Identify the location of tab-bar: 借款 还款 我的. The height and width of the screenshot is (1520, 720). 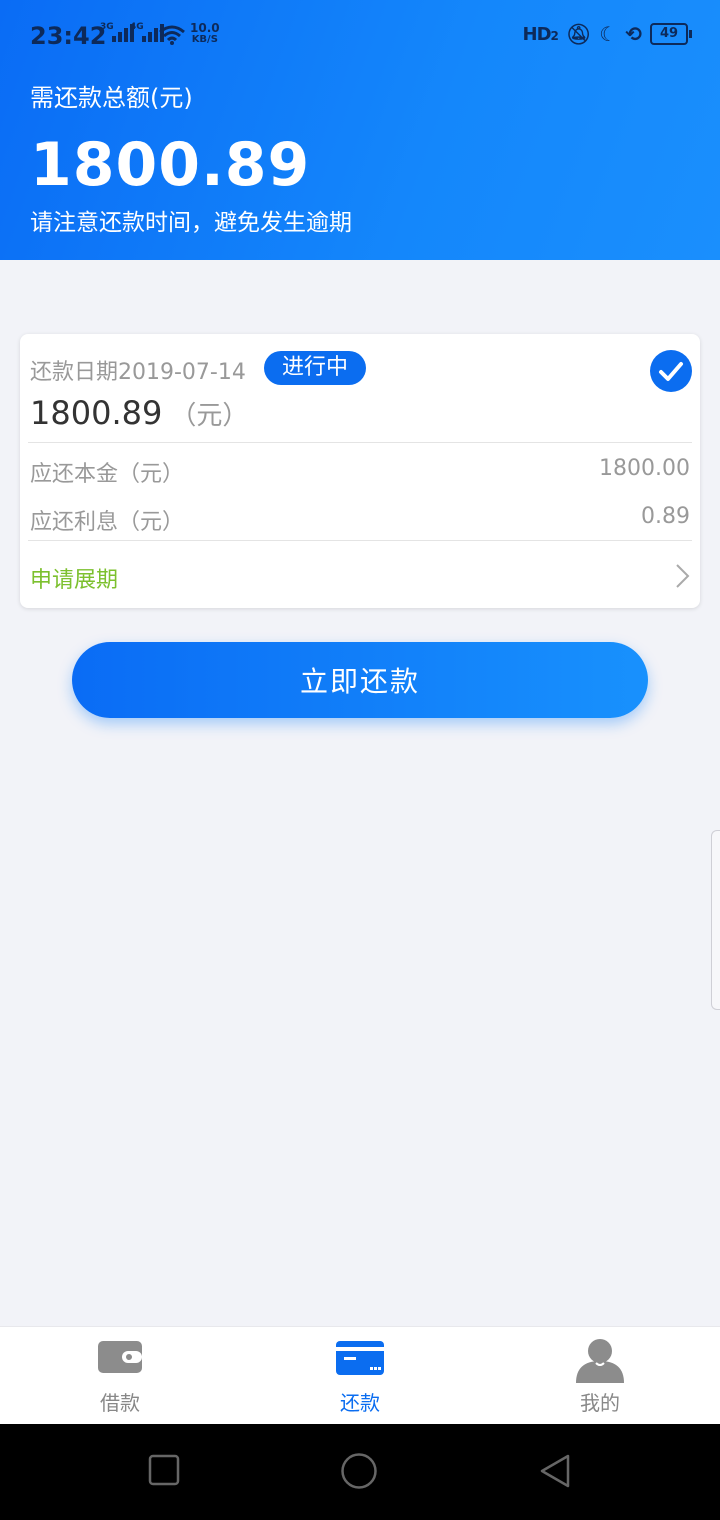
(360, 1375).